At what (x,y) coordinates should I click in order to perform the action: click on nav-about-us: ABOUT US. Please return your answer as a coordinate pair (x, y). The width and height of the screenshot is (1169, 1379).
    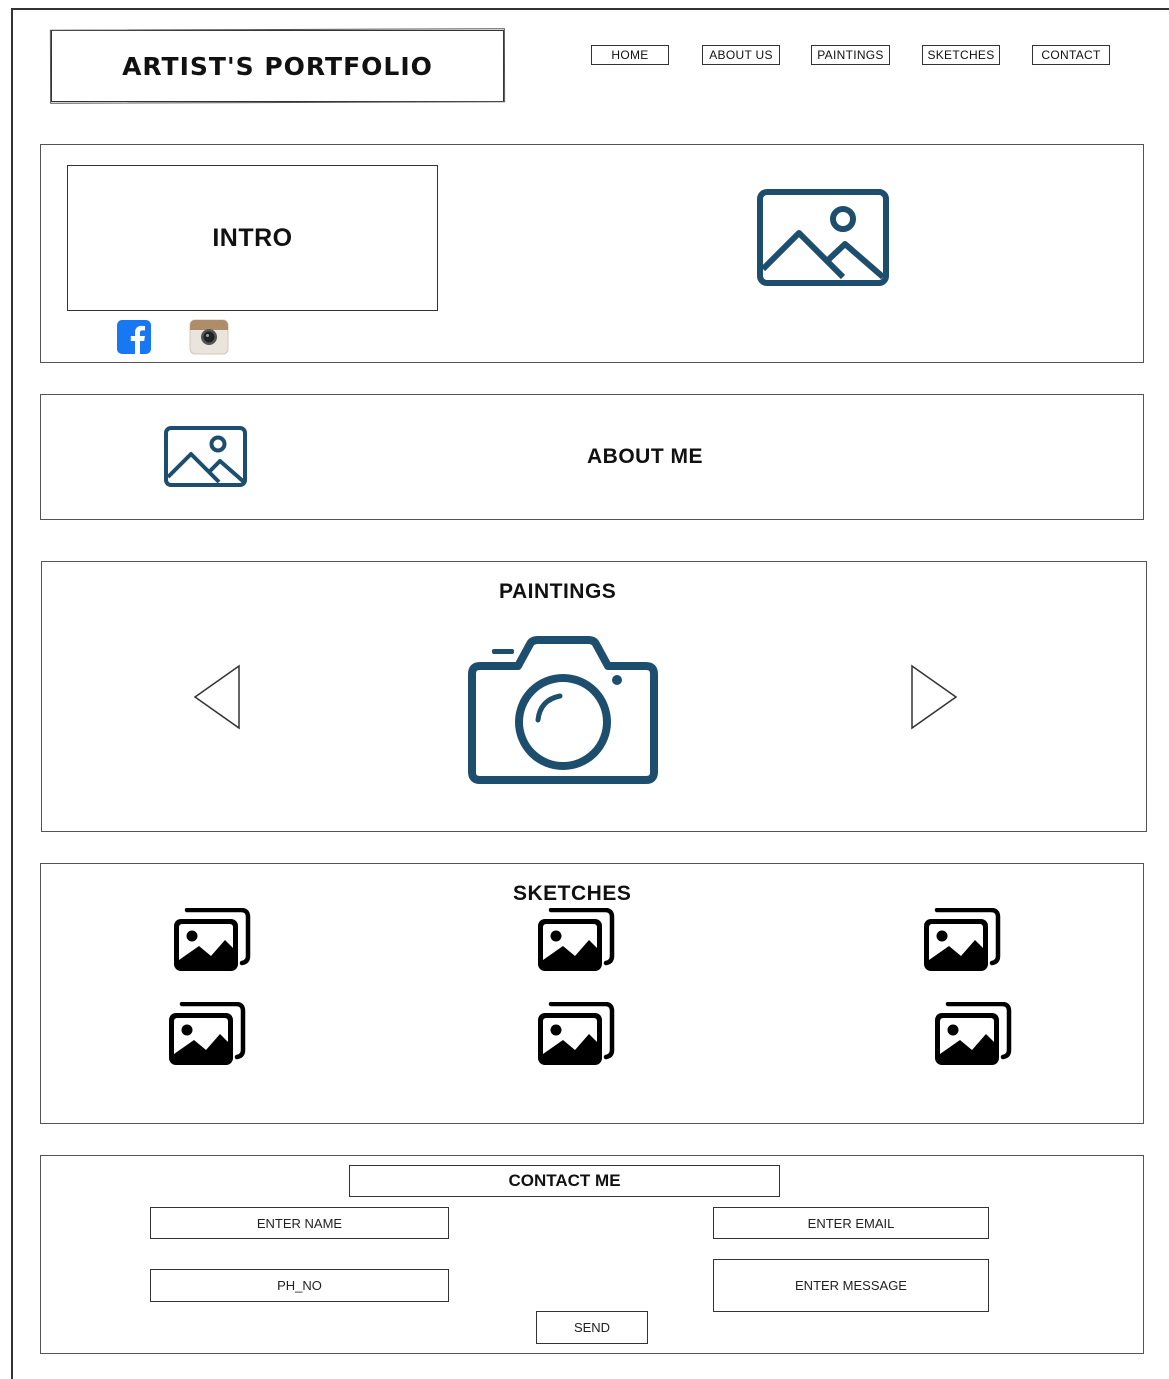
    Looking at the image, I should click on (741, 55).